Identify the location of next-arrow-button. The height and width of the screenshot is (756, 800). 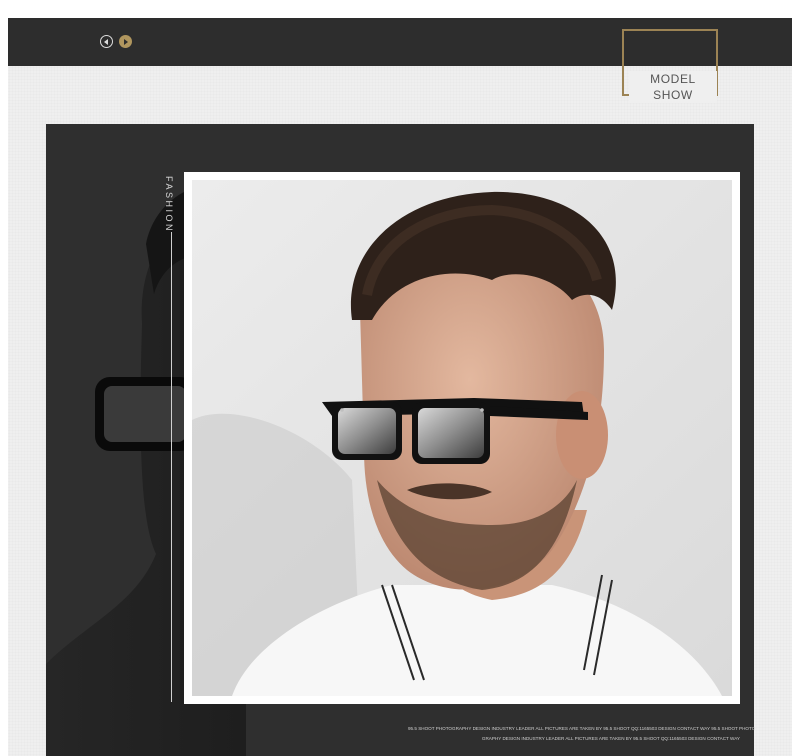
(125, 41).